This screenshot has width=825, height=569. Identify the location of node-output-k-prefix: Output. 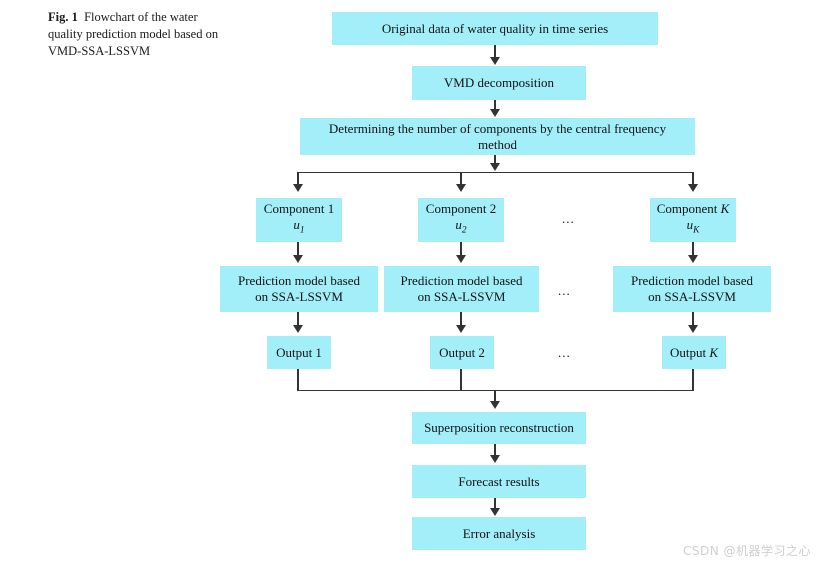
(689, 352).